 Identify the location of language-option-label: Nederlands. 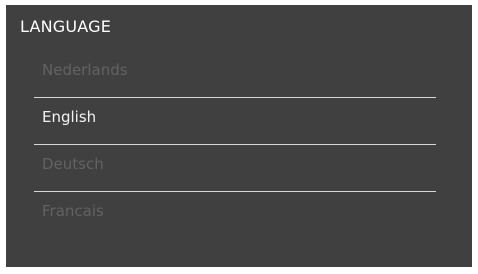
(85, 70).